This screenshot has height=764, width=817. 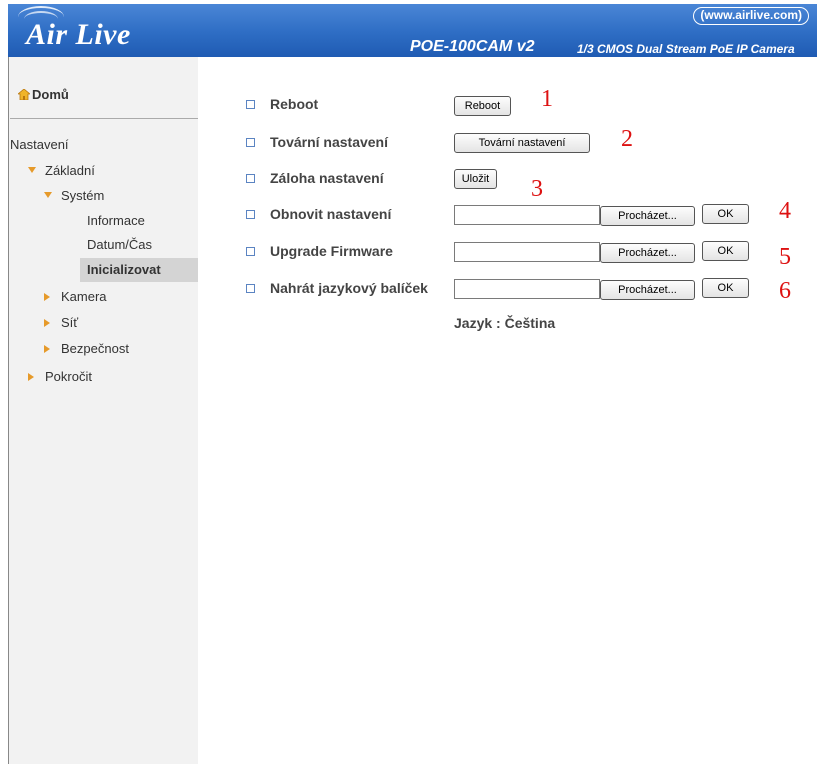 I want to click on annotation-3: 3, so click(x=537, y=189).